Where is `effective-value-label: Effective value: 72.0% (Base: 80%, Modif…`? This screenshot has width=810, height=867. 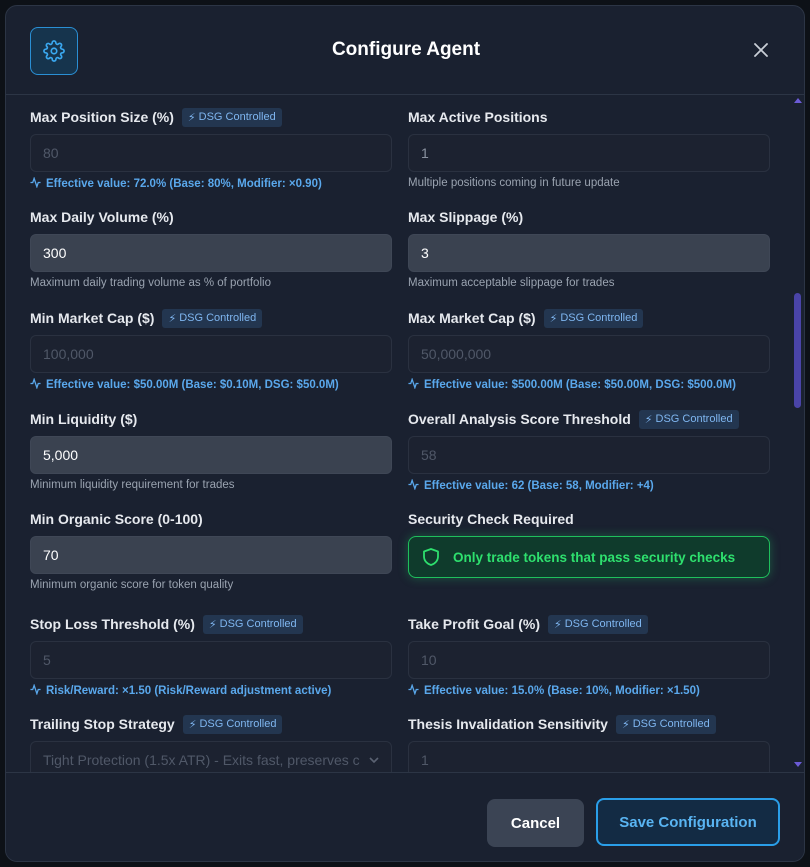
effective-value-label: Effective value: 72.0% (Base: 80%, Modif… is located at coordinates (184, 184).